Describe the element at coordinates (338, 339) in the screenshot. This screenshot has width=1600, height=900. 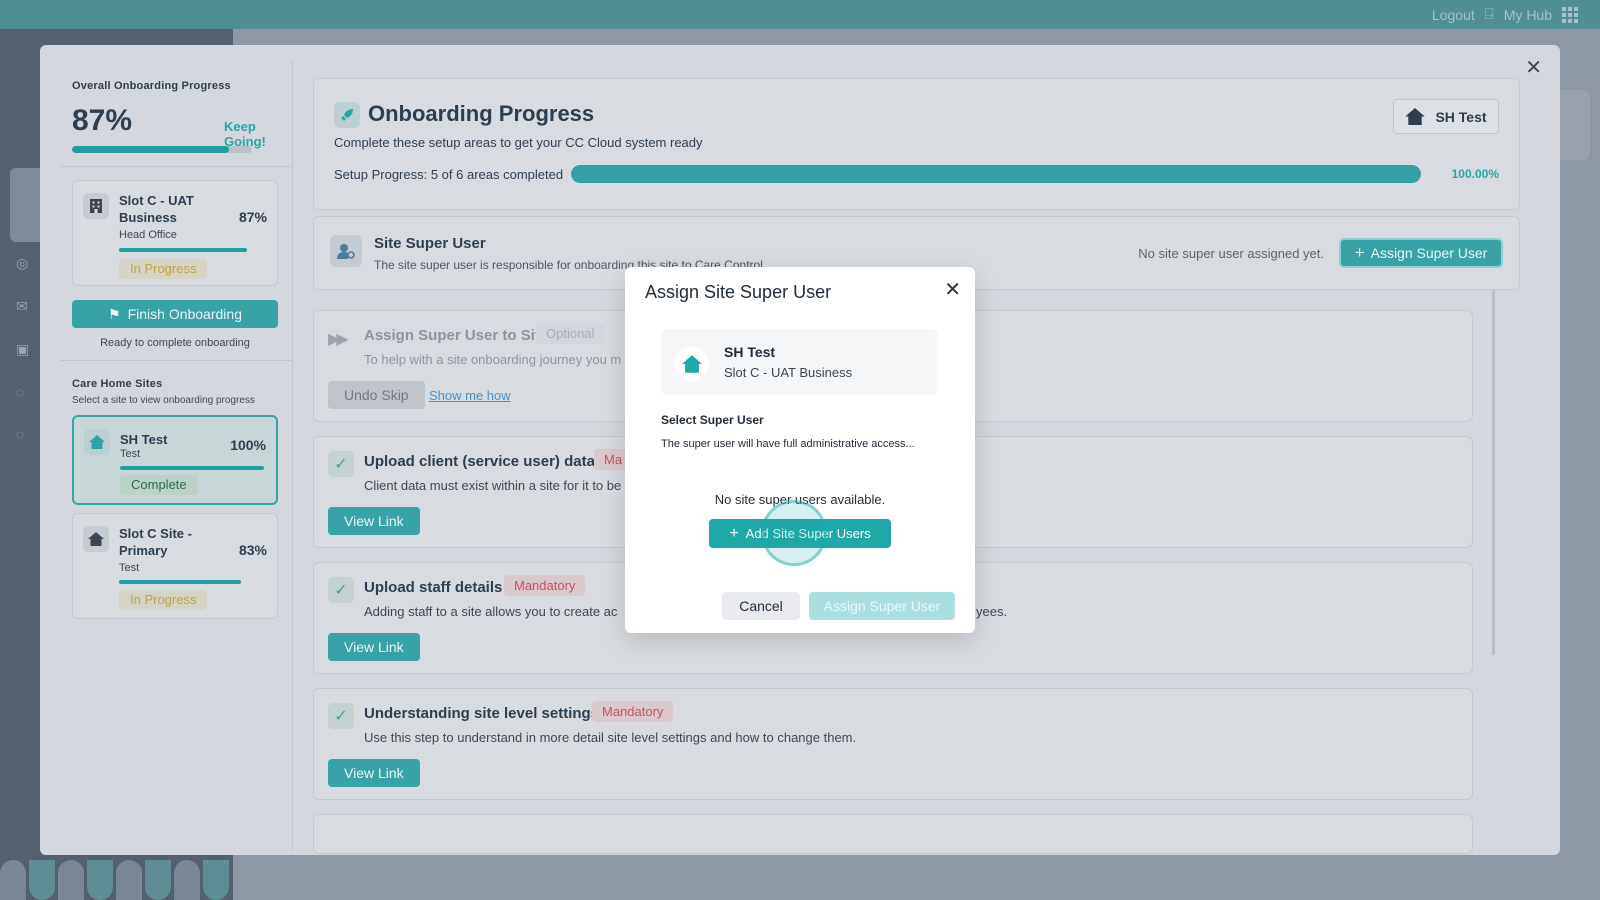
I see `skip-icon: ▶▶` at that location.